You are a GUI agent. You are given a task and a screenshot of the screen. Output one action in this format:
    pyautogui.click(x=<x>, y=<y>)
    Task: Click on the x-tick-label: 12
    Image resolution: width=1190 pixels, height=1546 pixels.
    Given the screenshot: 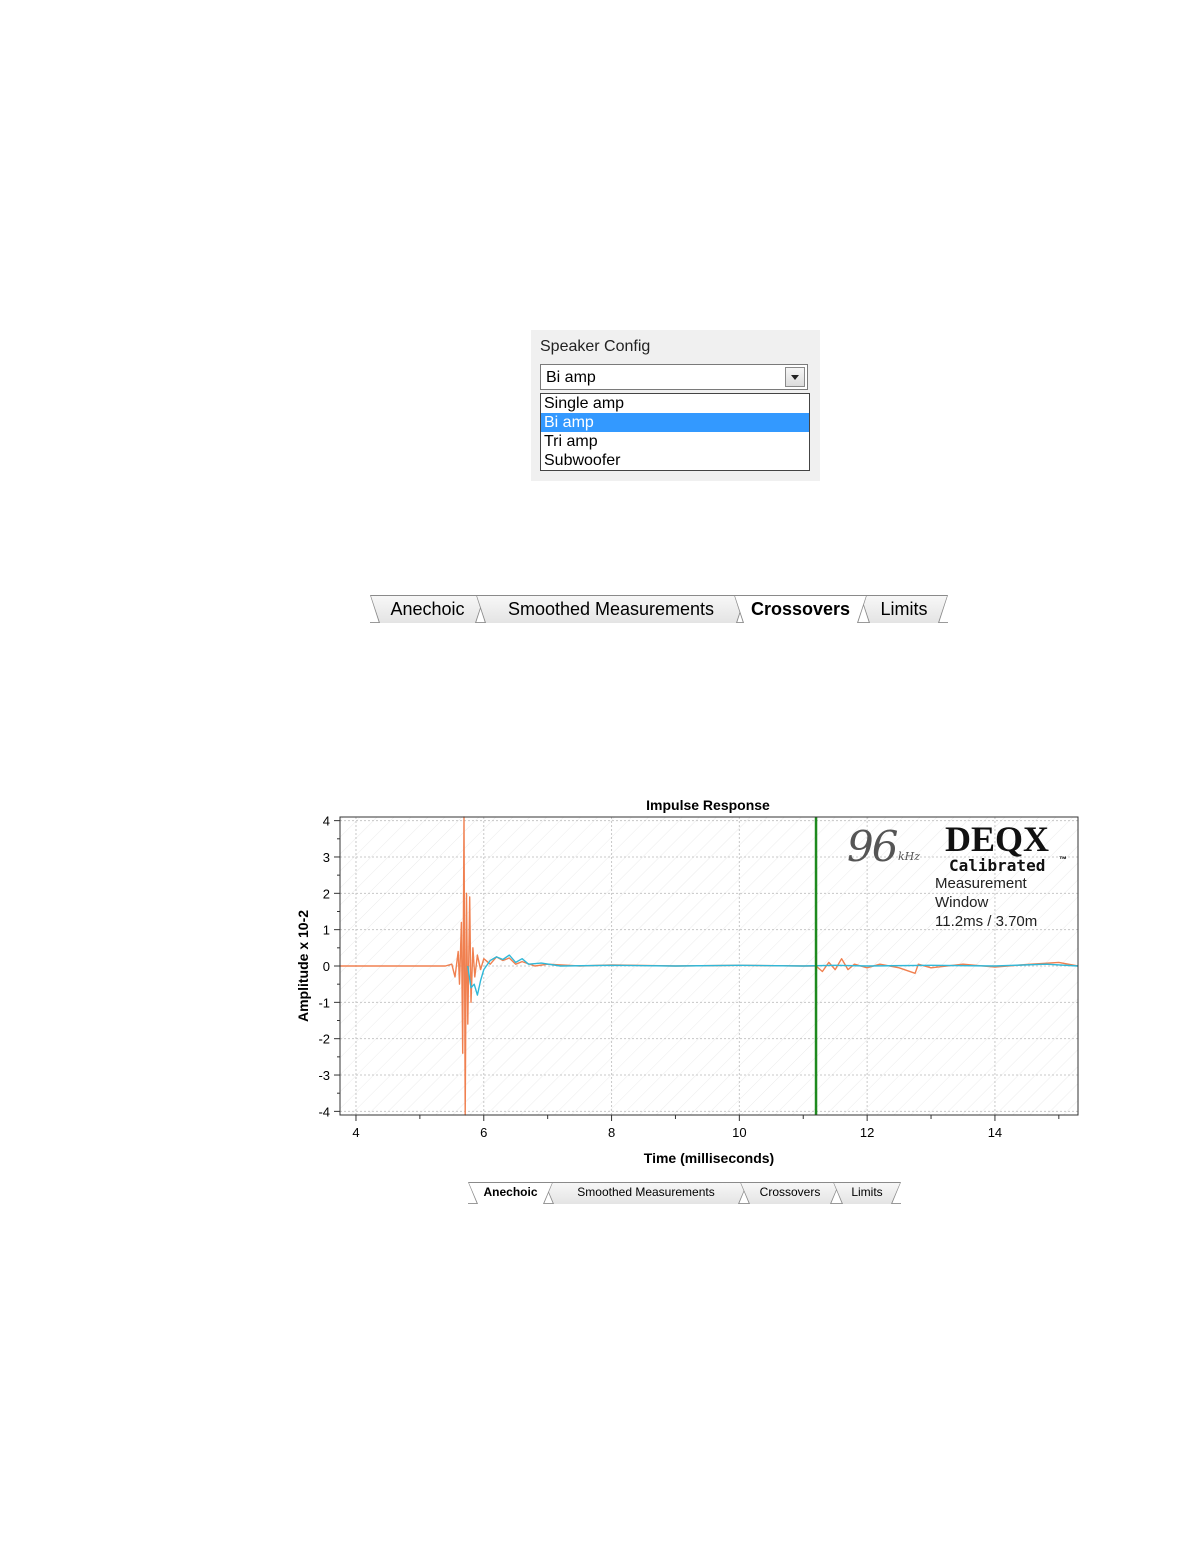 What is the action you would take?
    pyautogui.click(x=867, y=1132)
    